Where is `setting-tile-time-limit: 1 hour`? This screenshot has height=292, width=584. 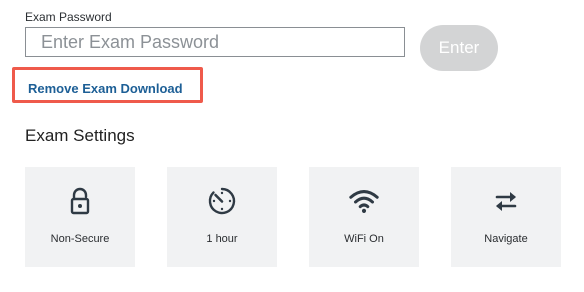 setting-tile-time-limit: 1 hour is located at coordinates (222, 217).